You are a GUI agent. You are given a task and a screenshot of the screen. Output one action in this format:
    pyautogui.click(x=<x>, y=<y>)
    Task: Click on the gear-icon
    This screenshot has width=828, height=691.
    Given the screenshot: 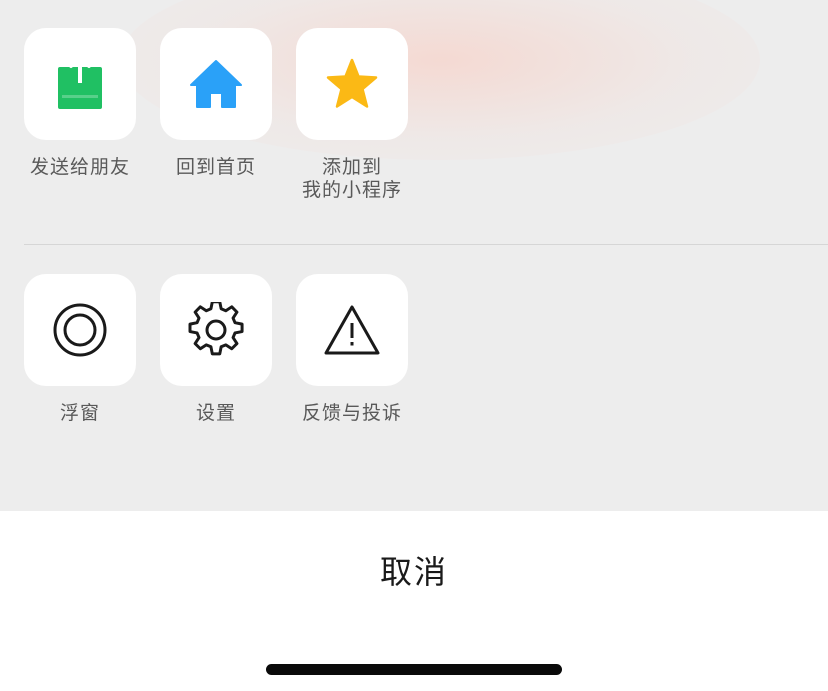 What is the action you would take?
    pyautogui.click(x=216, y=329)
    